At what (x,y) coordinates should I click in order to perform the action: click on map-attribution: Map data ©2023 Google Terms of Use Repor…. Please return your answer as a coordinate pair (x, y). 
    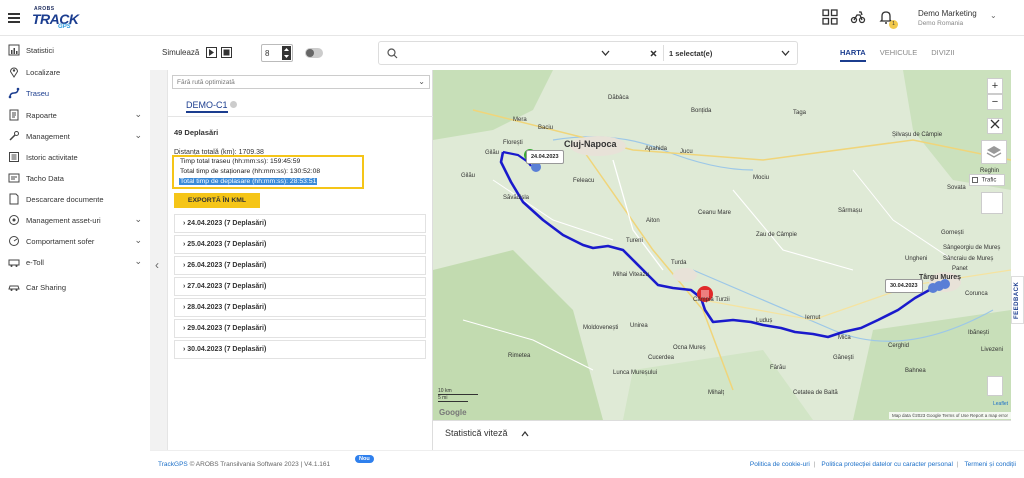
    Looking at the image, I should click on (949, 415).